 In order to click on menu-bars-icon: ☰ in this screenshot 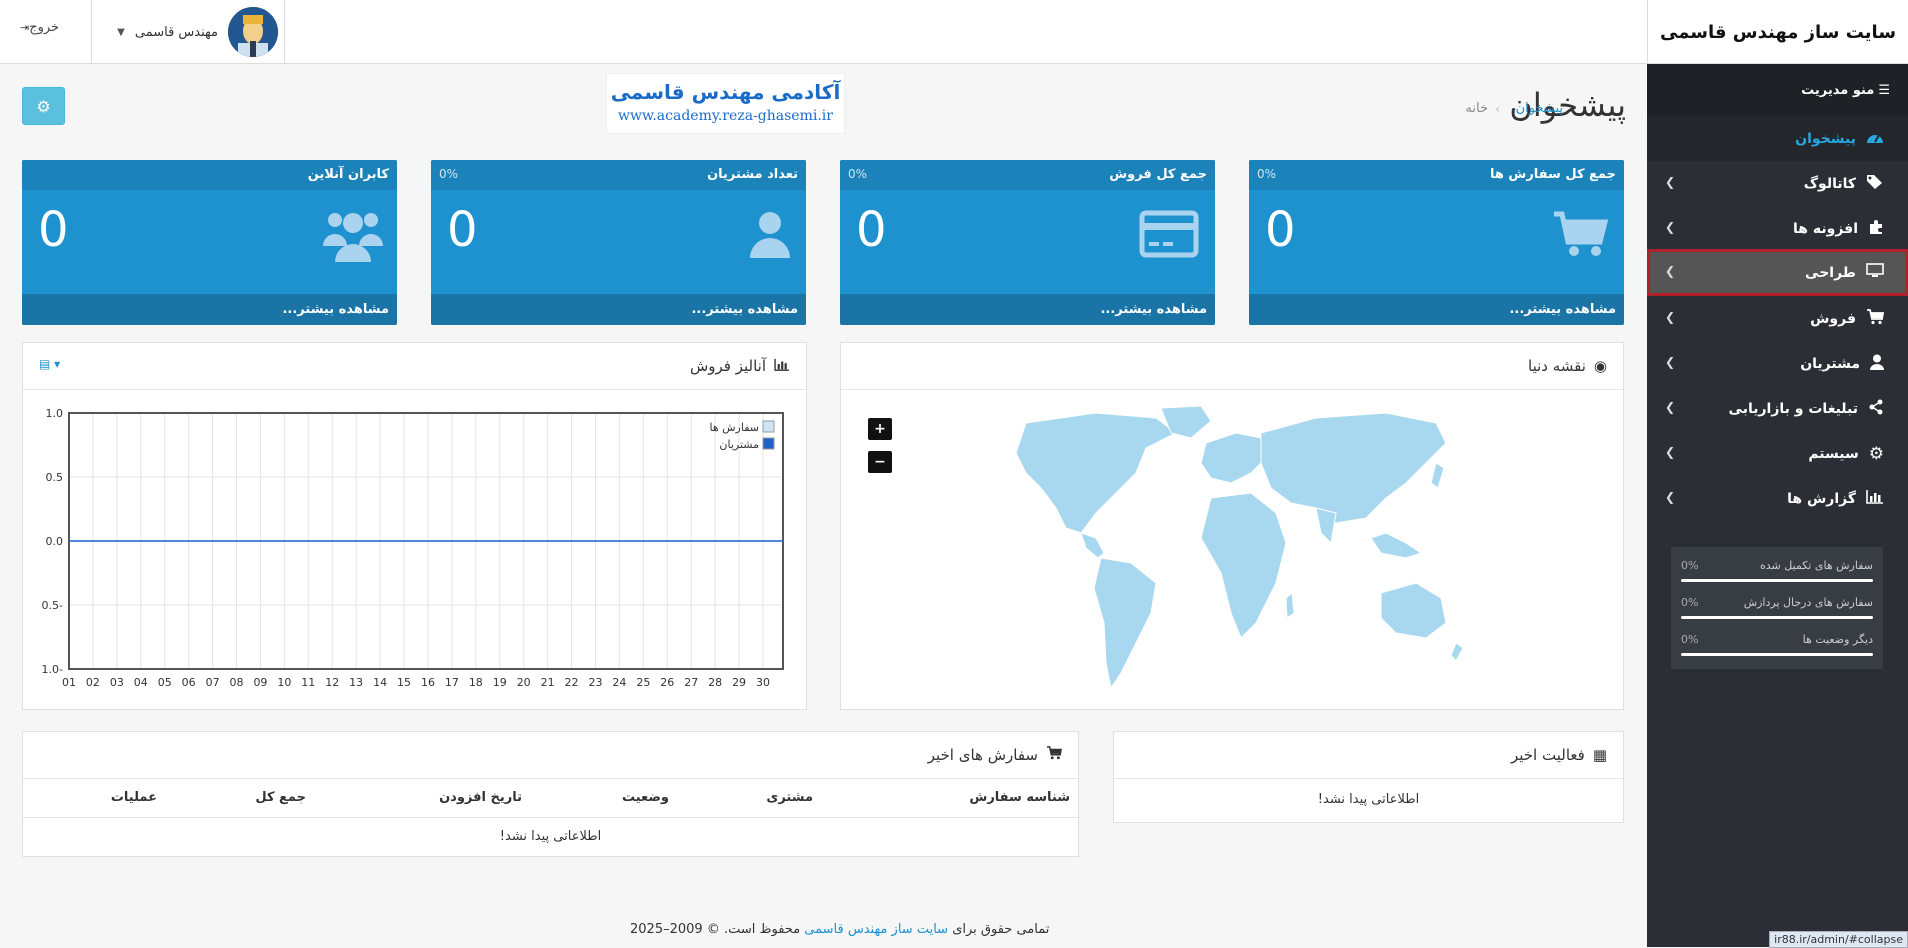, I will do `click(1884, 90)`.